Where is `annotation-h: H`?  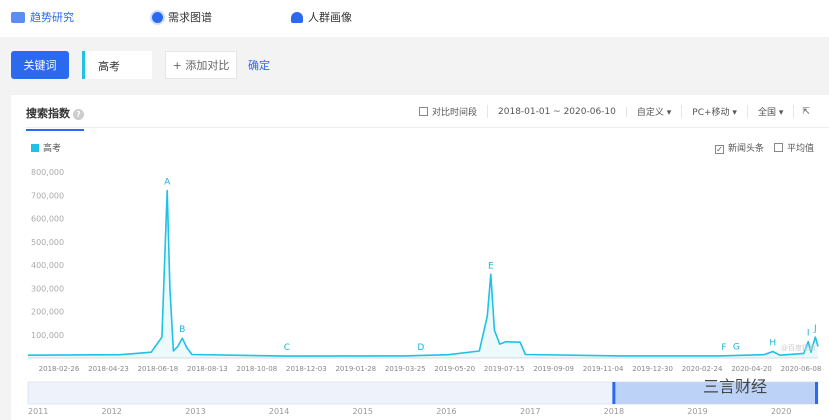
annotation-h: H is located at coordinates (772, 343).